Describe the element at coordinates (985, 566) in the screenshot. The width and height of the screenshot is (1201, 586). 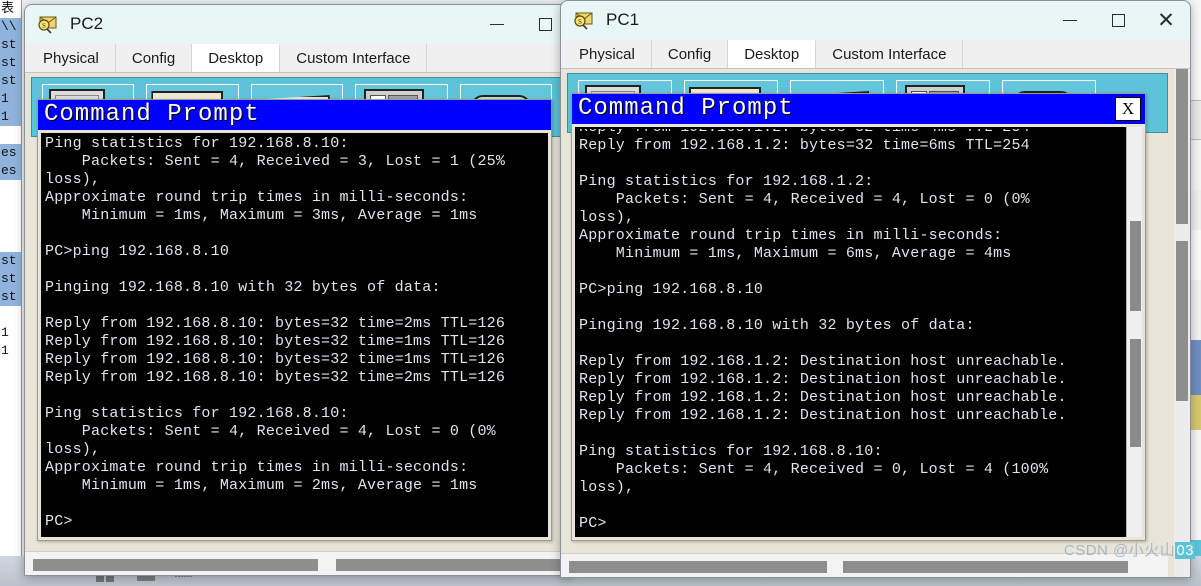
I see `pc1-hscroll-thumb-right` at that location.